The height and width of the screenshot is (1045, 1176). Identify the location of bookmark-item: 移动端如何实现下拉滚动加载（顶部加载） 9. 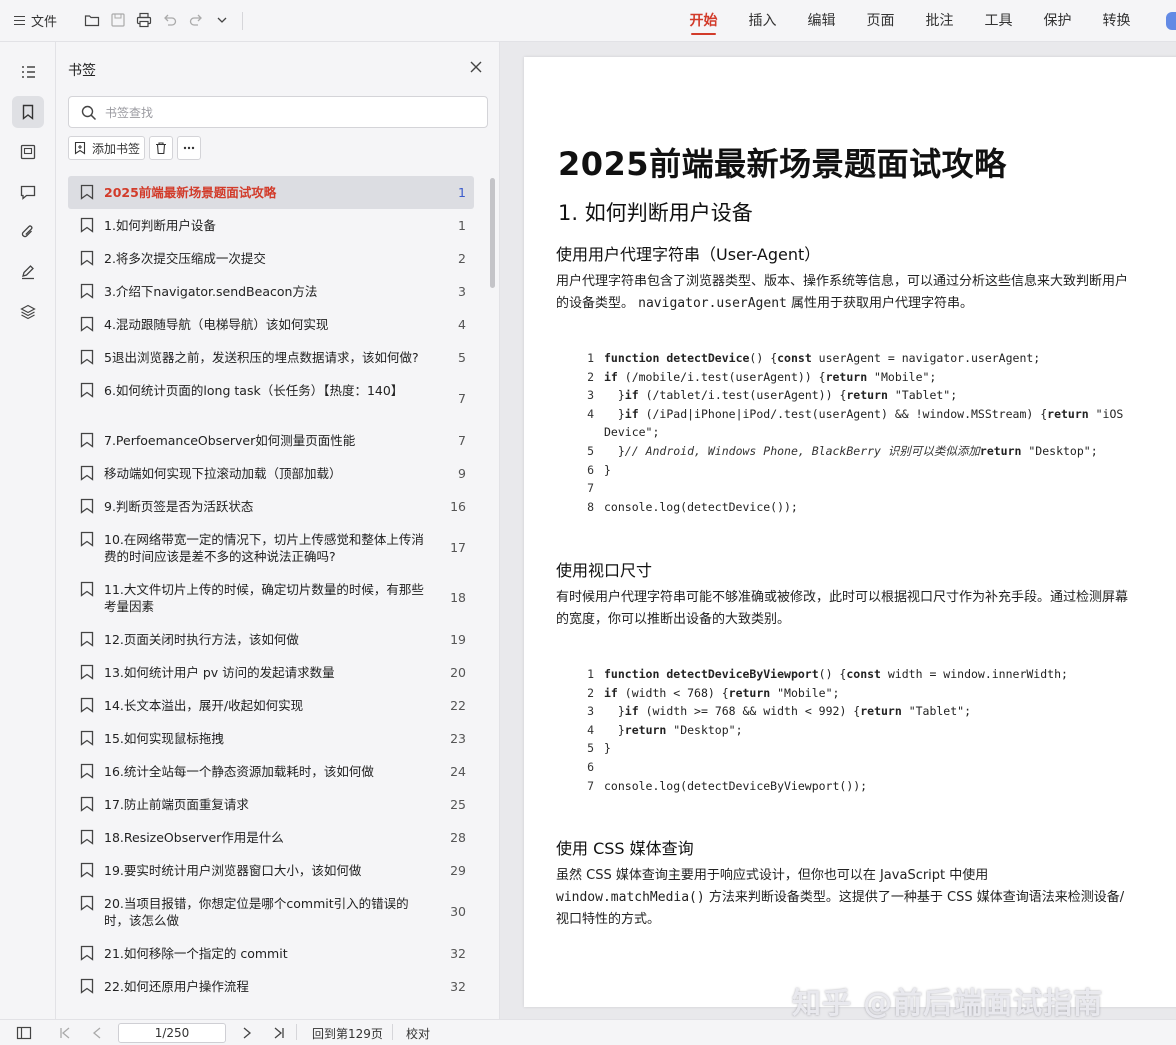
(271, 473).